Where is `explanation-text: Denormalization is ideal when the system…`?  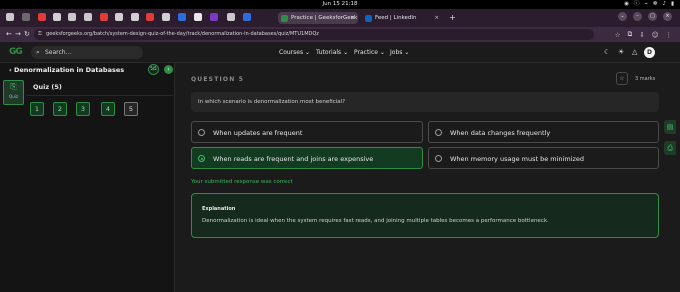
explanation-text: Denormalization is ideal when the system… is located at coordinates (375, 221).